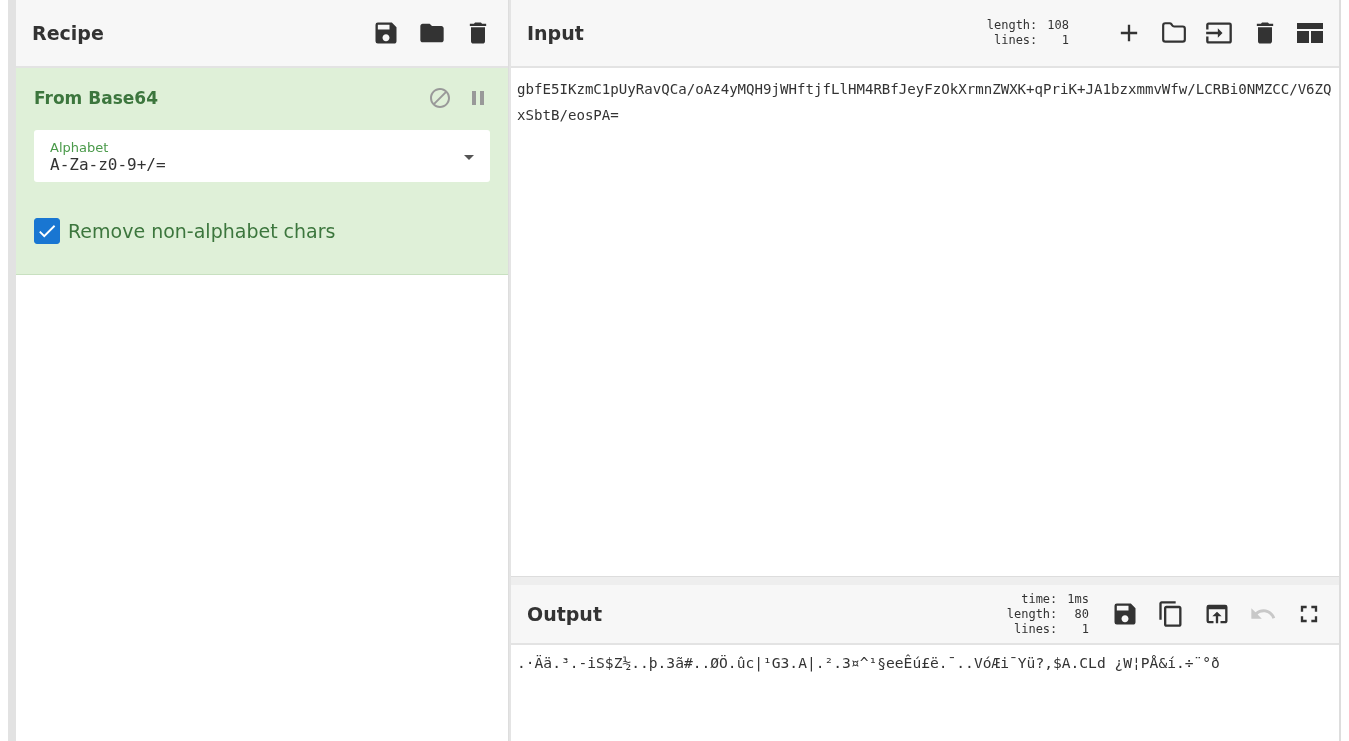 Image resolution: width=1349 pixels, height=741 pixels. Describe the element at coordinates (108, 164) in the screenshot. I see `field-value: A-Za-z0-9+/=` at that location.